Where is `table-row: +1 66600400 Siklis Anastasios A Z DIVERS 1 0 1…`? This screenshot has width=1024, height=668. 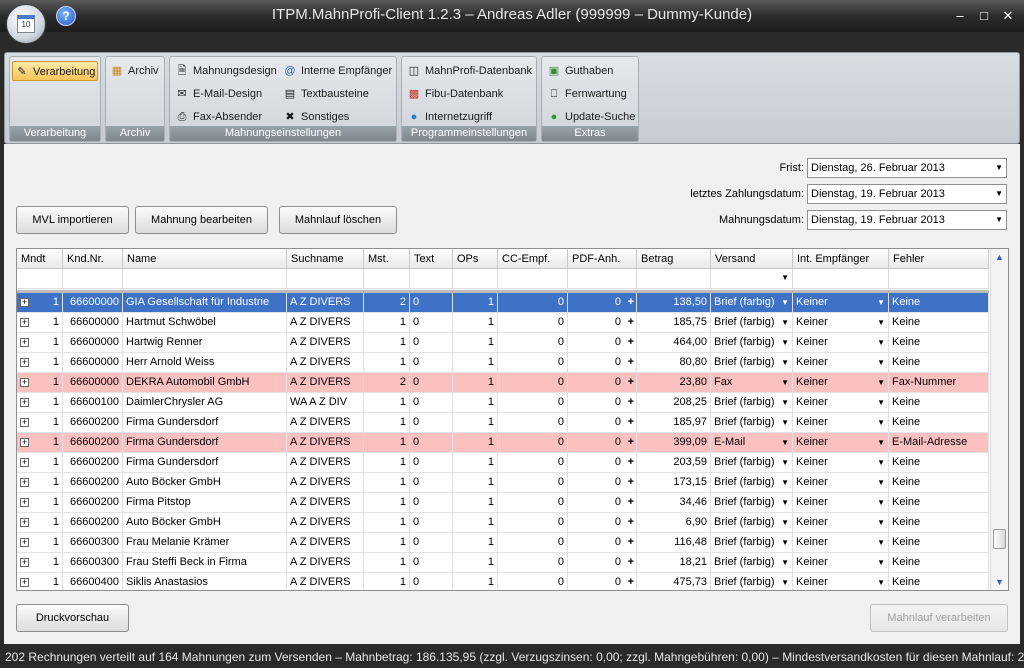
table-row: +1 66600400 Siklis Anastasios A Z DIVERS 1 0 1… is located at coordinates (503, 581).